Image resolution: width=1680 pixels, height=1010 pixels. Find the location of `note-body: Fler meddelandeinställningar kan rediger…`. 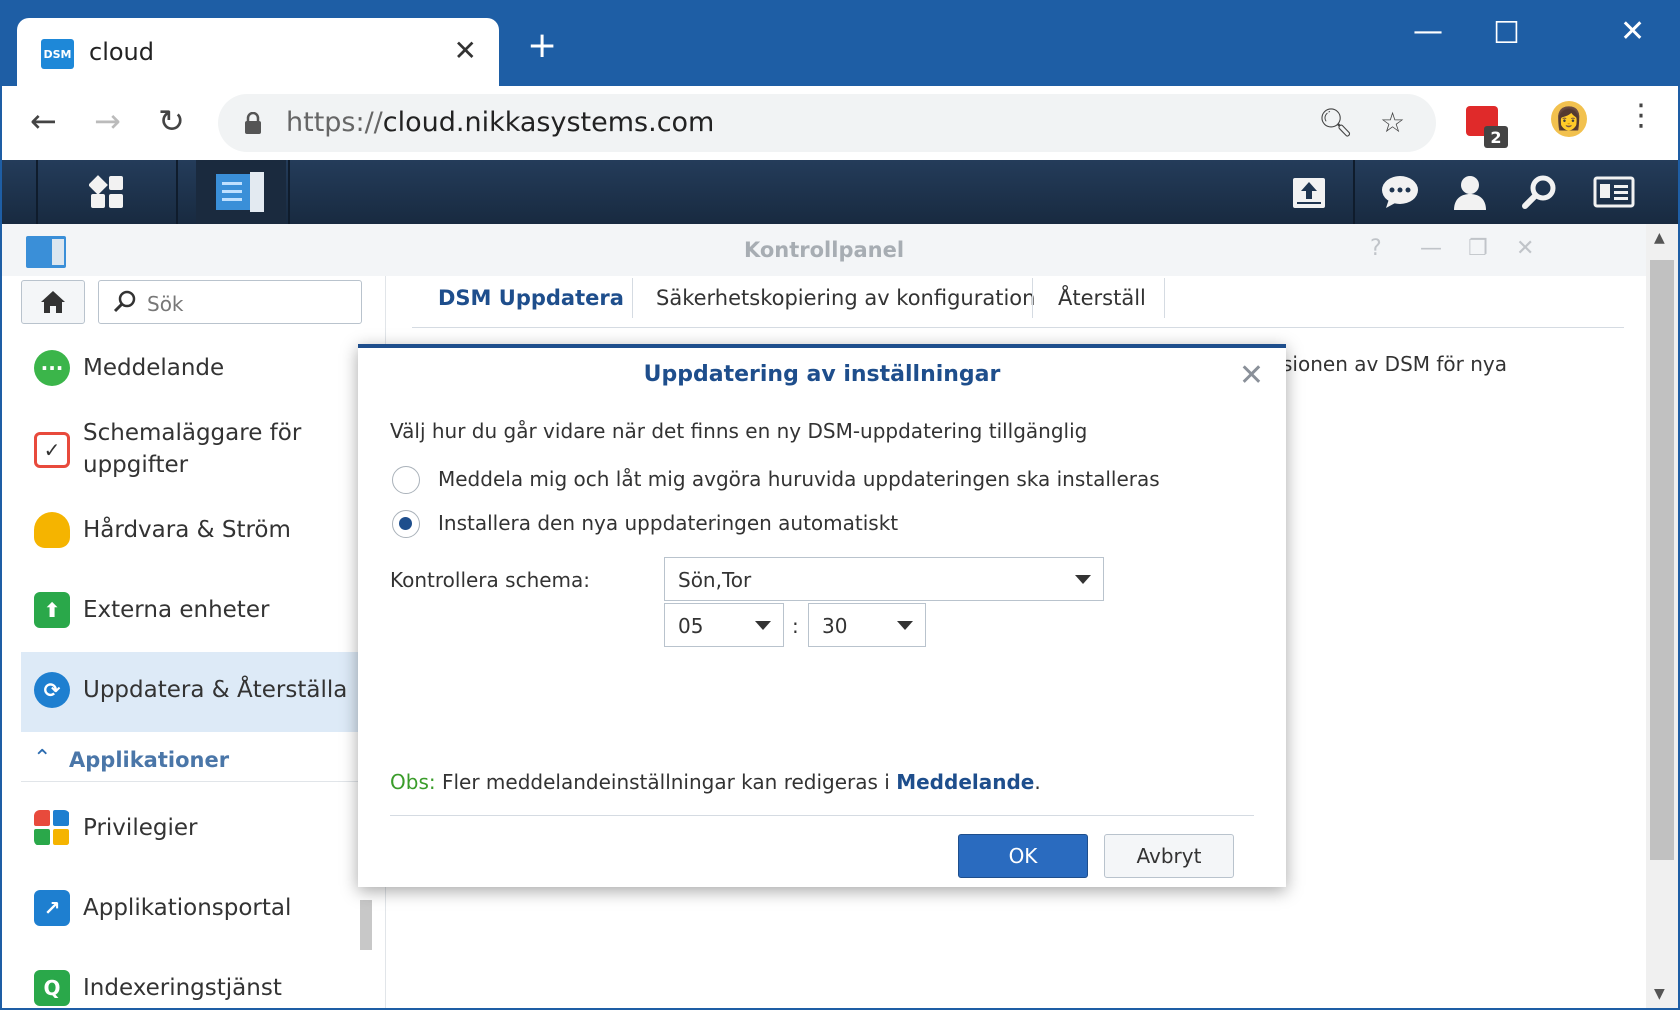

note-body: Fler meddelandeinställningar kan rediger… is located at coordinates (666, 782).